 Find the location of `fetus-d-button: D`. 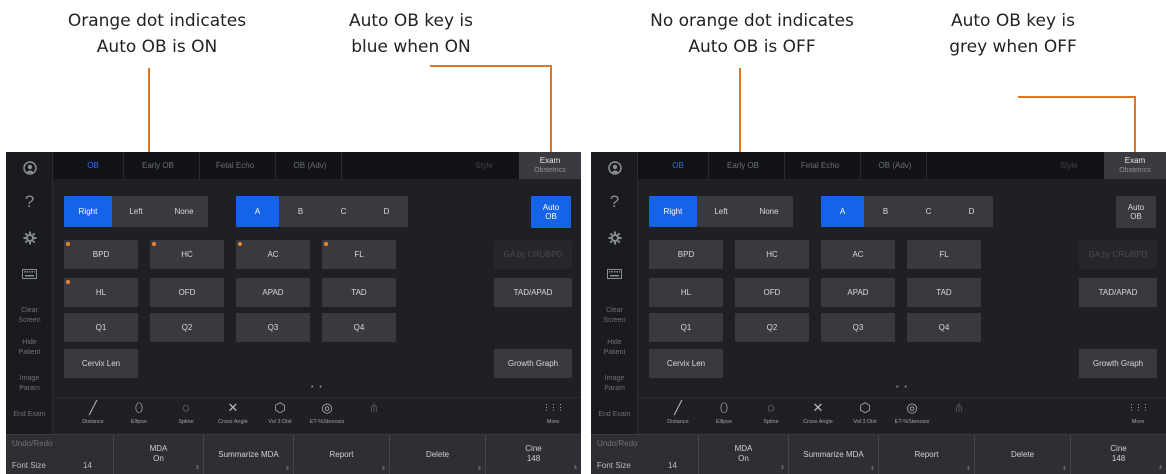

fetus-d-button: D is located at coordinates (386, 211).